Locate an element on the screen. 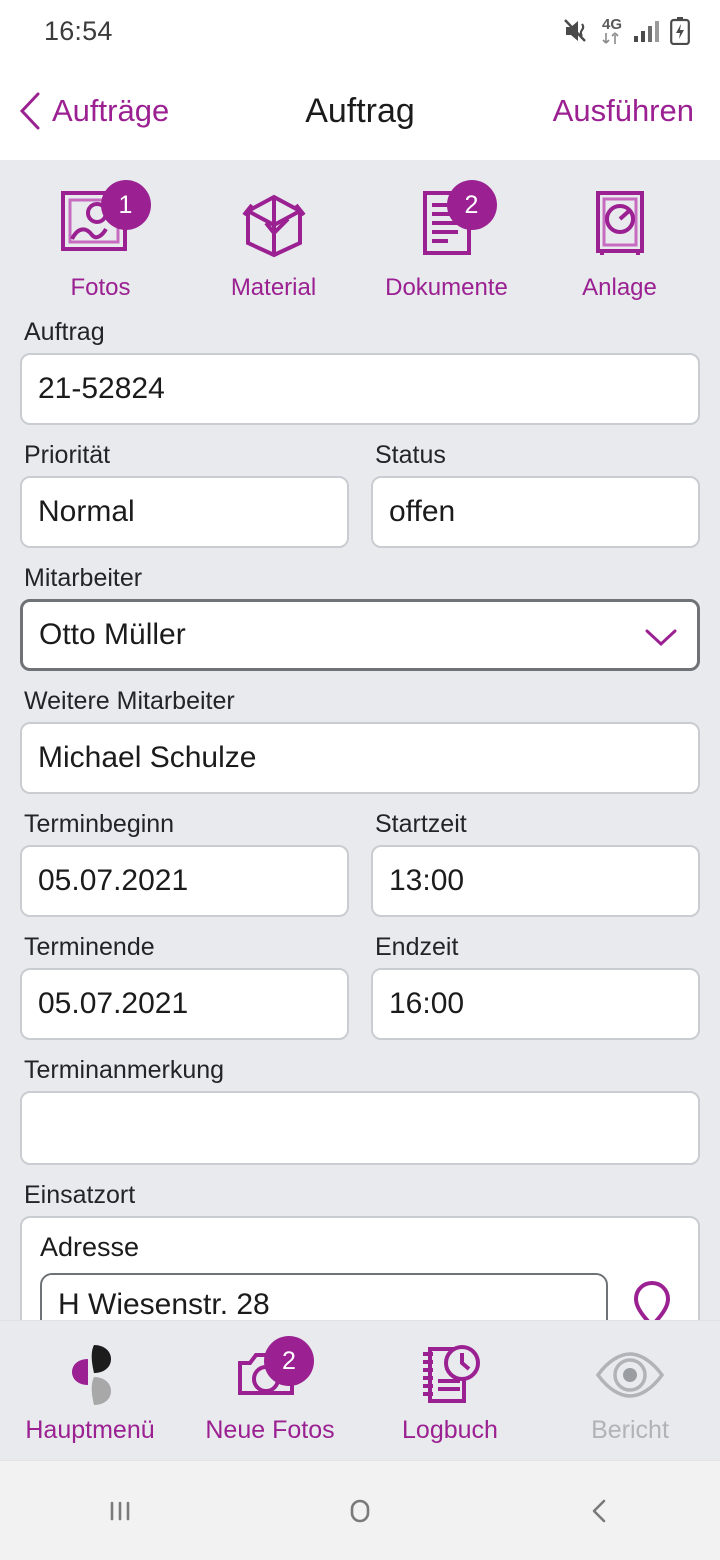  label-terminende: Terminende is located at coordinates (89, 947).